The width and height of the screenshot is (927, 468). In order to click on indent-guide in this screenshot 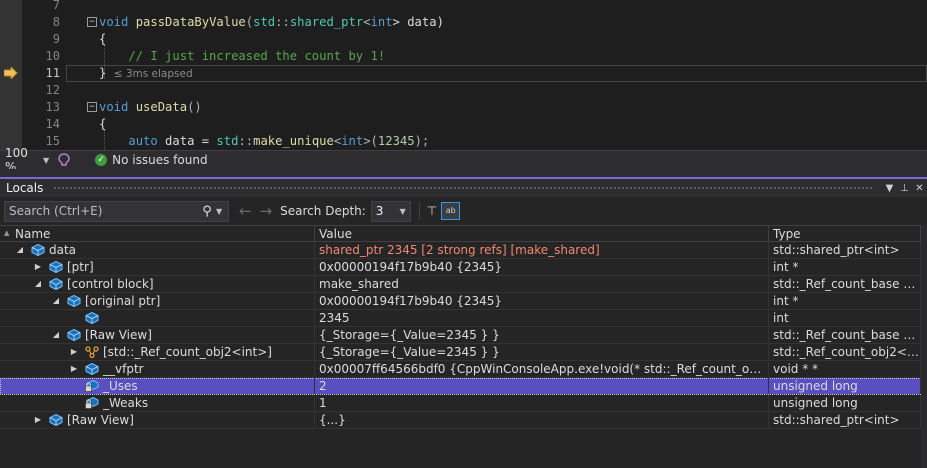, I will do `click(104, 62)`.